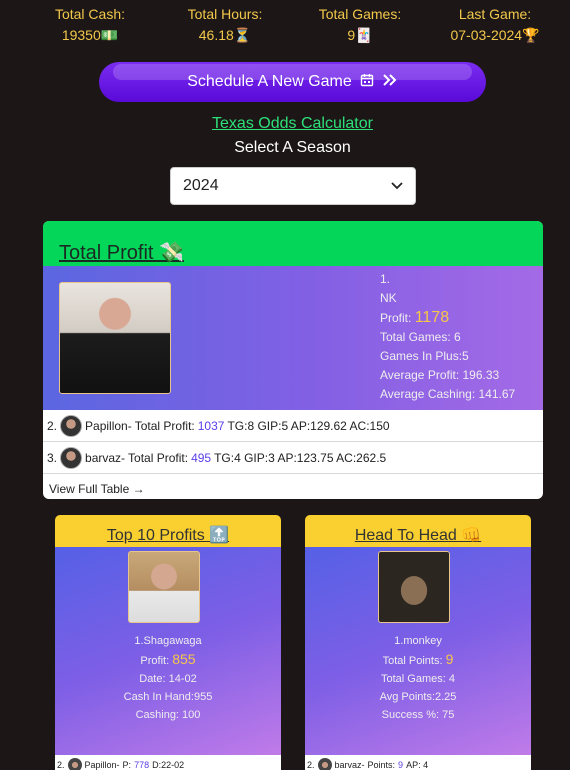 This screenshot has height=770, width=570. What do you see at coordinates (225, 35) in the screenshot?
I see `stat-value: 46.18⏳` at bounding box center [225, 35].